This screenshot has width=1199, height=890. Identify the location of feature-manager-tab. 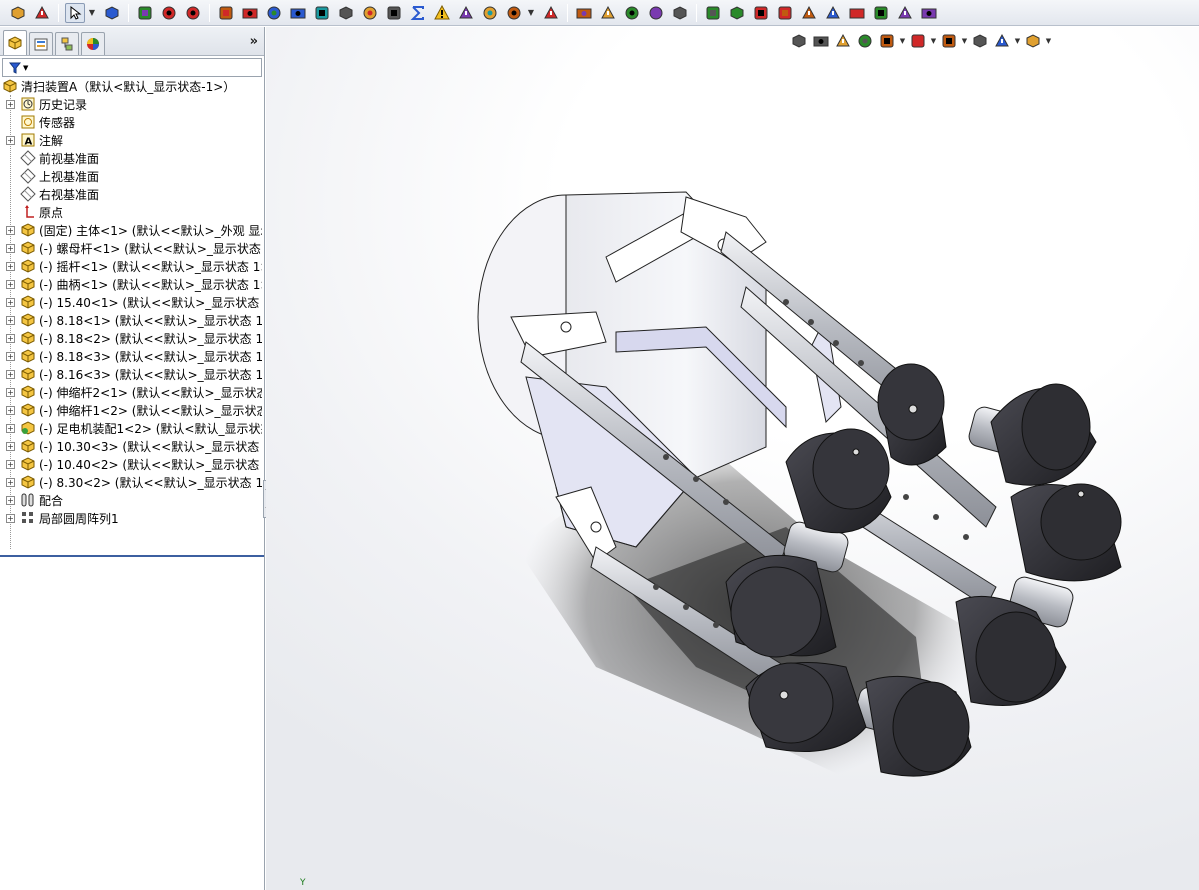
(15, 42).